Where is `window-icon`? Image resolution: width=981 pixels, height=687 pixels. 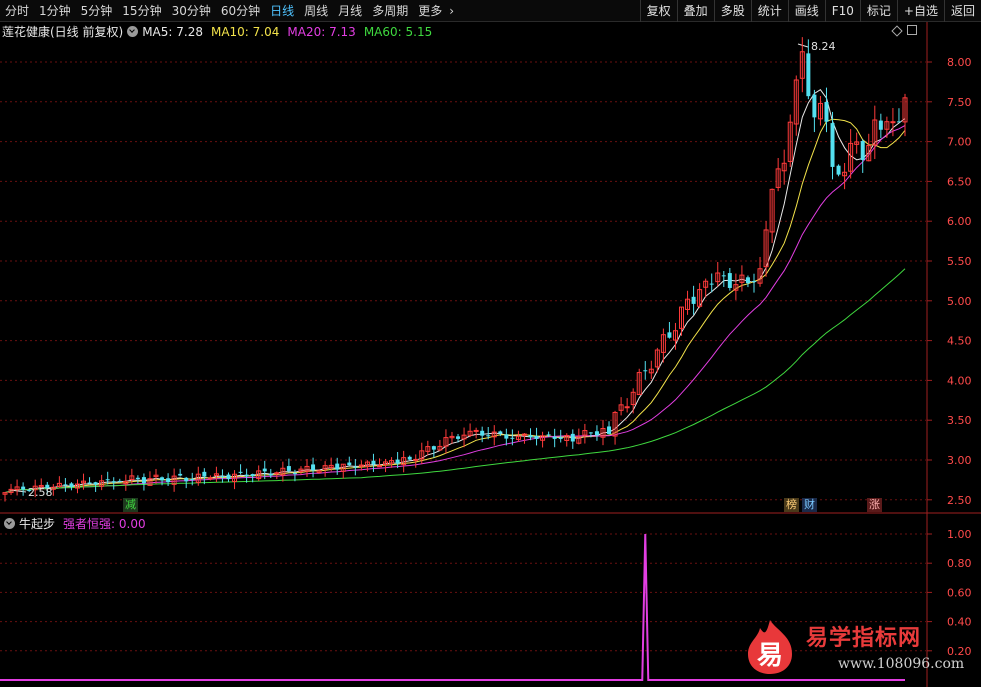
window-icon is located at coordinates (912, 30).